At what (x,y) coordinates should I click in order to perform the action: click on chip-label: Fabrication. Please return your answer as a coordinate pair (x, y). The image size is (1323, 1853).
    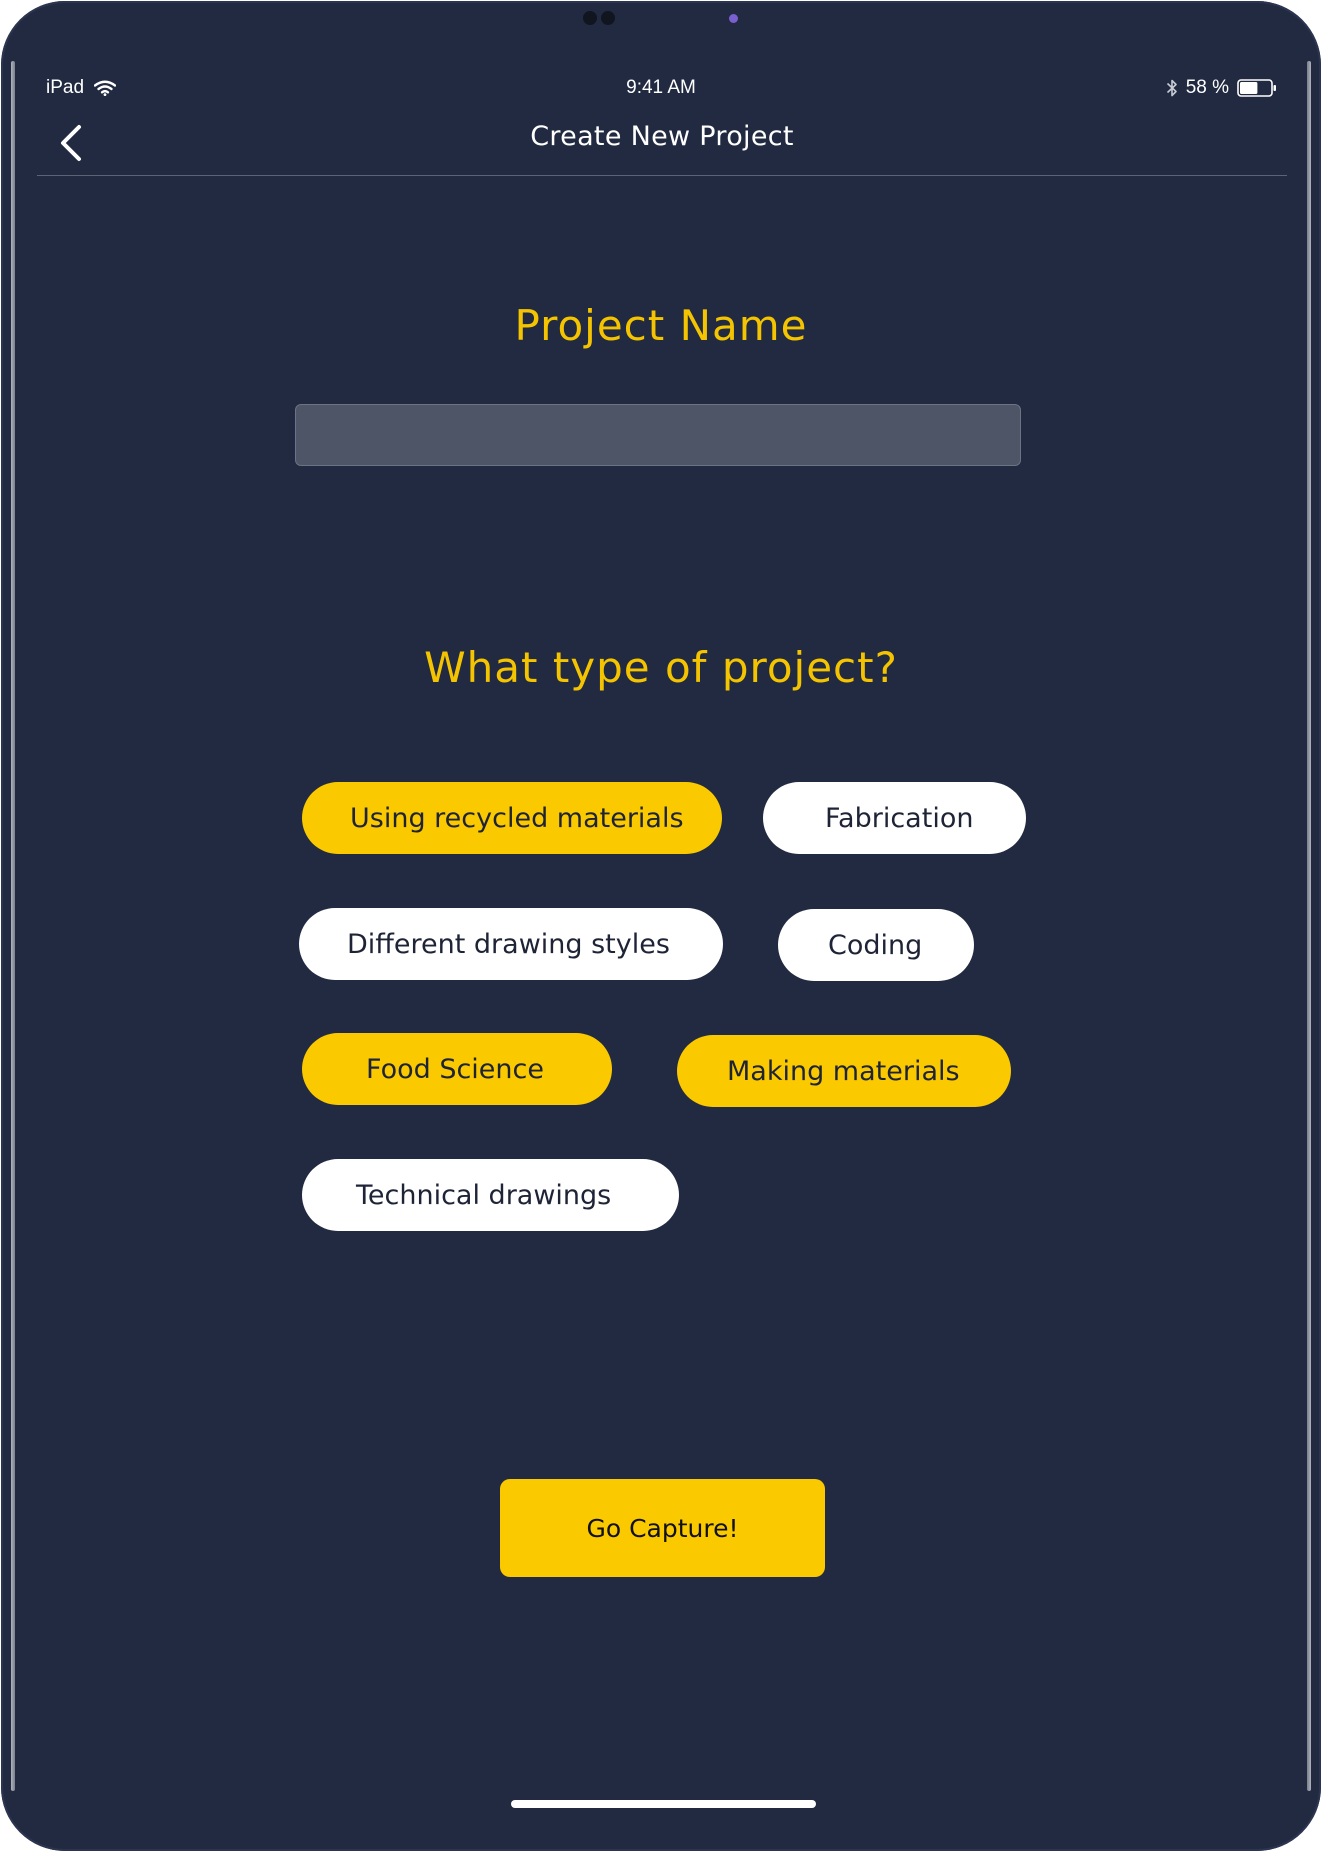
    Looking at the image, I should click on (899, 818).